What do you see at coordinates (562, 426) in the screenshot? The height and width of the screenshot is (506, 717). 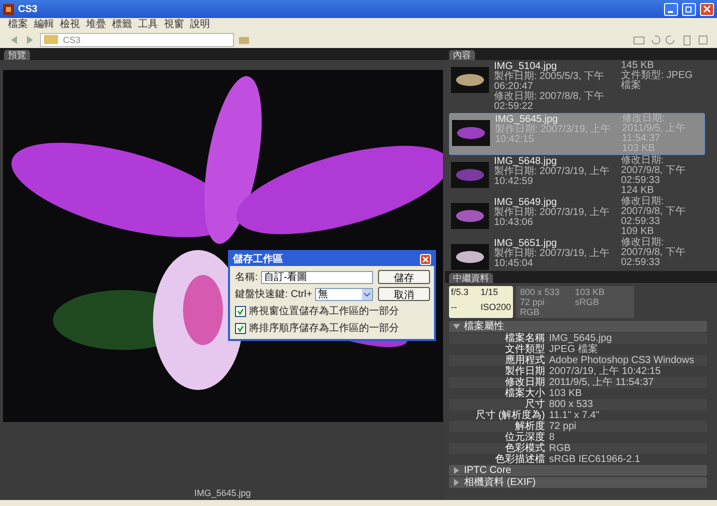 I see `field-value: 72 ppi` at bounding box center [562, 426].